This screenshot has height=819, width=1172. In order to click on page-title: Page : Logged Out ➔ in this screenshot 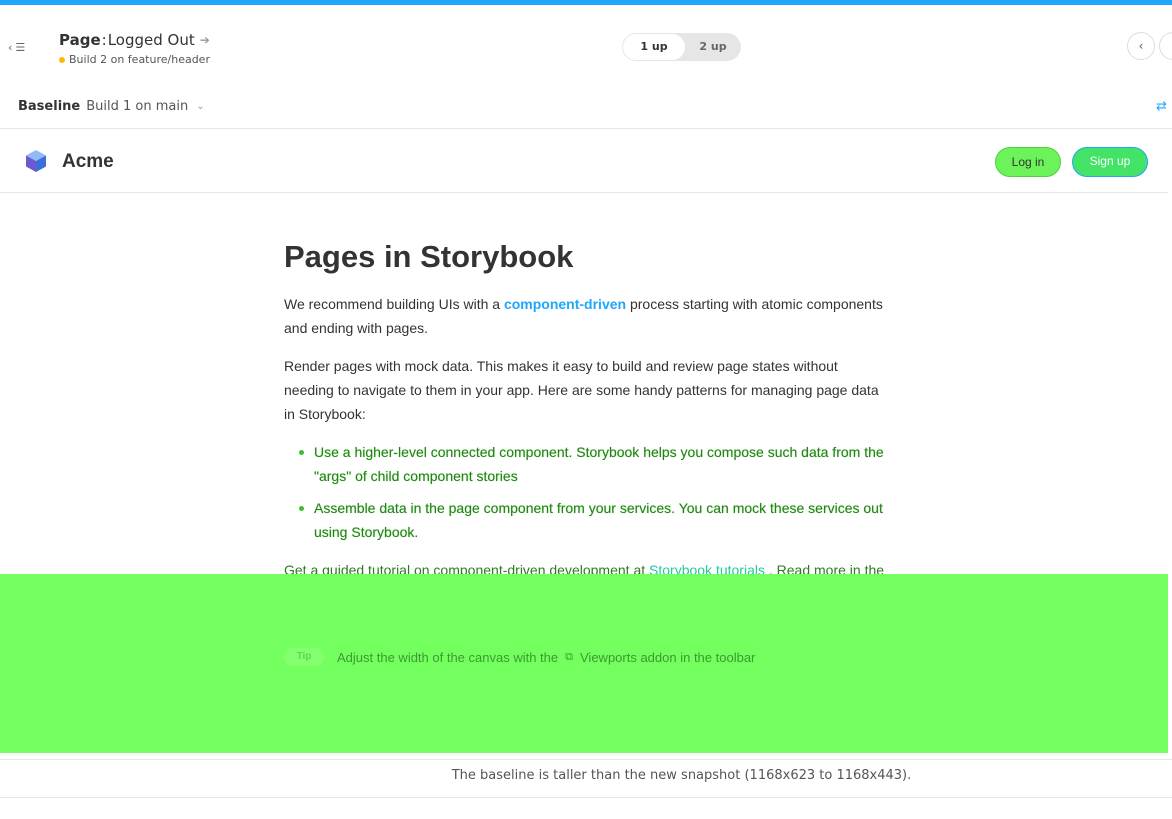, I will do `click(134, 40)`.